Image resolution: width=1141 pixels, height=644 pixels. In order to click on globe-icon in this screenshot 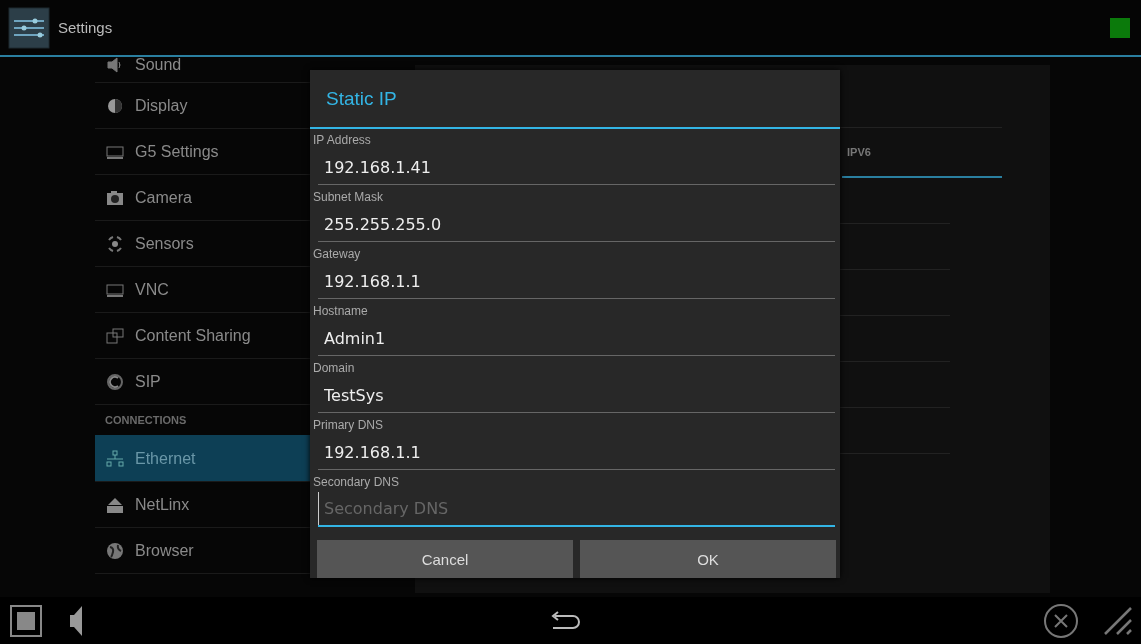, I will do `click(115, 550)`.